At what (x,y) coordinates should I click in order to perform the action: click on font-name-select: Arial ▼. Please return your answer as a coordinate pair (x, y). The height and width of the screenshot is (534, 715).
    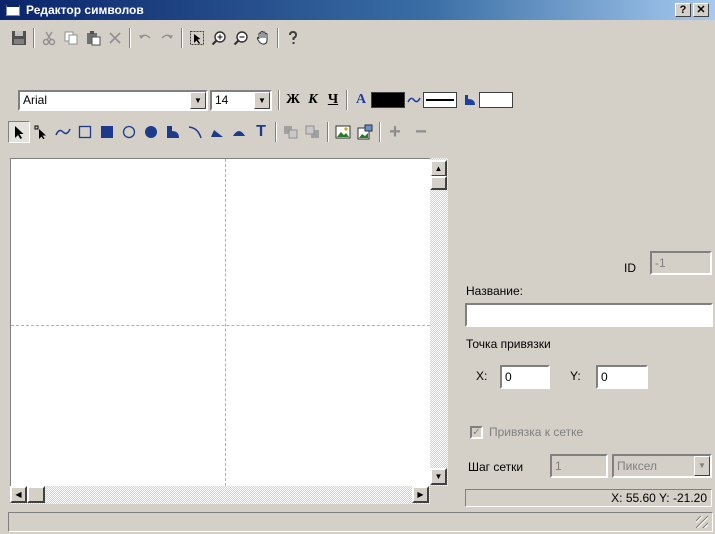
    Looking at the image, I should click on (113, 100).